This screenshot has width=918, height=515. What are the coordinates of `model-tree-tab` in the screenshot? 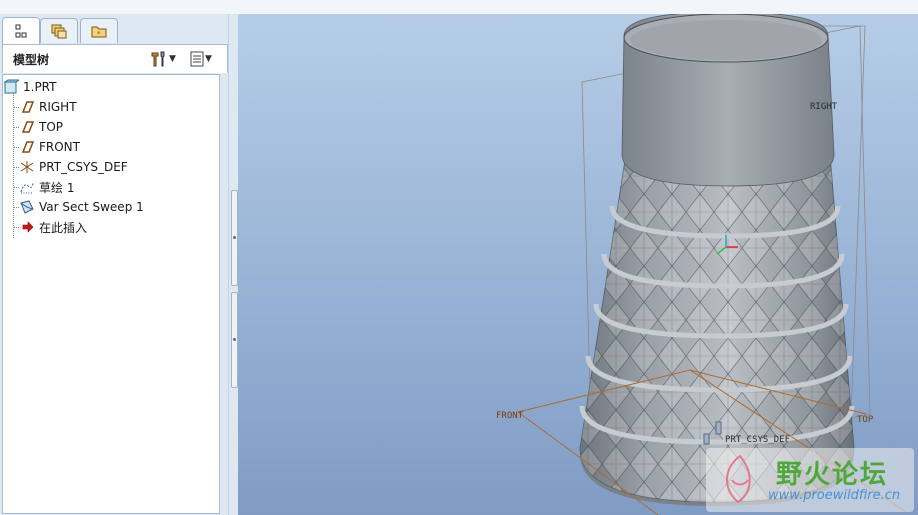 It's located at (21, 30).